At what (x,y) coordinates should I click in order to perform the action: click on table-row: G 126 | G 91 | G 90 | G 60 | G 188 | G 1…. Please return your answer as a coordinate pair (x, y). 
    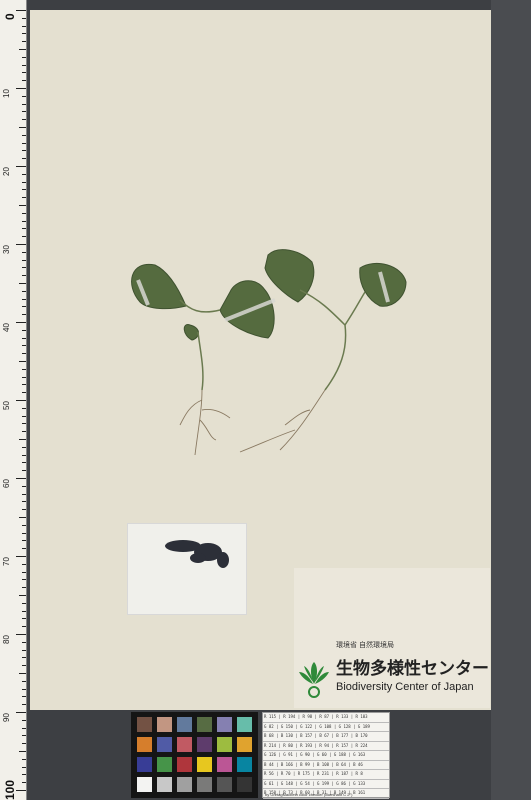
    Looking at the image, I should click on (326, 756).